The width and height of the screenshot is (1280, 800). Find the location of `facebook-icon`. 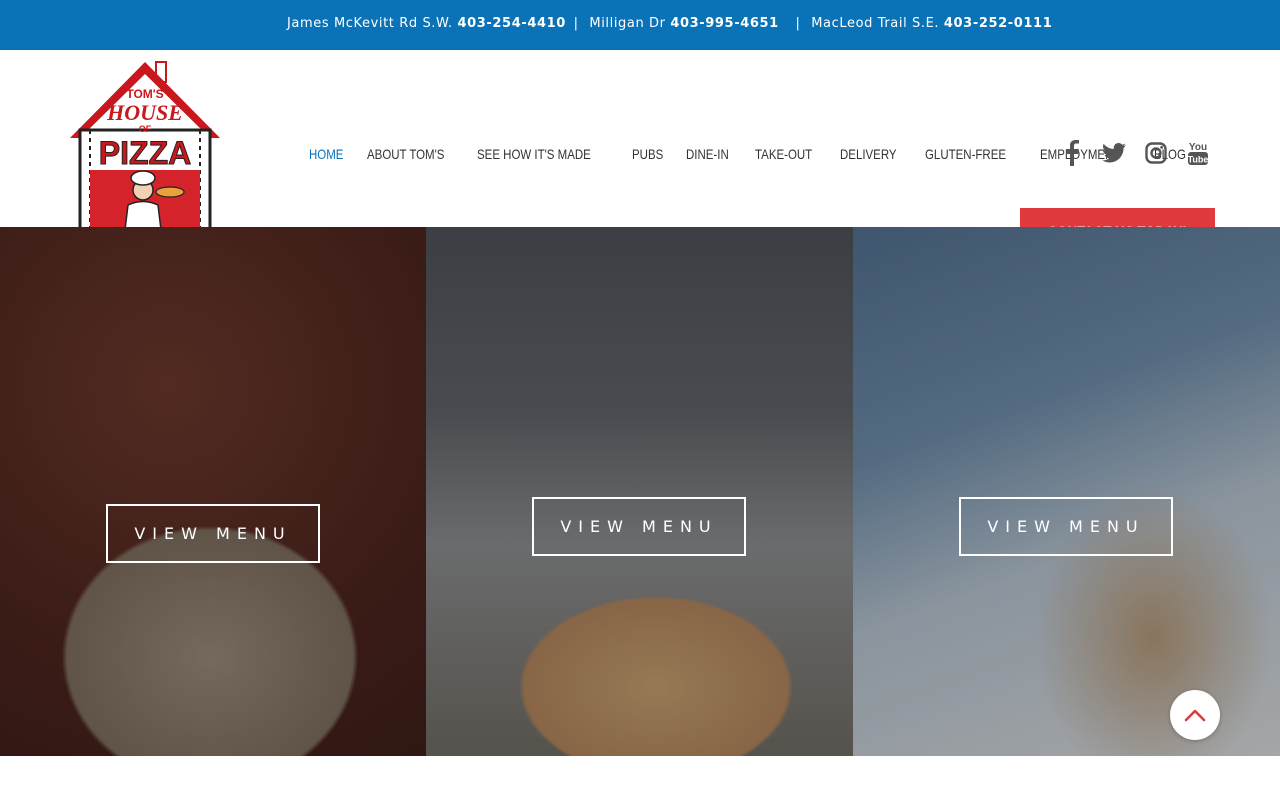

facebook-icon is located at coordinates (1072, 153).